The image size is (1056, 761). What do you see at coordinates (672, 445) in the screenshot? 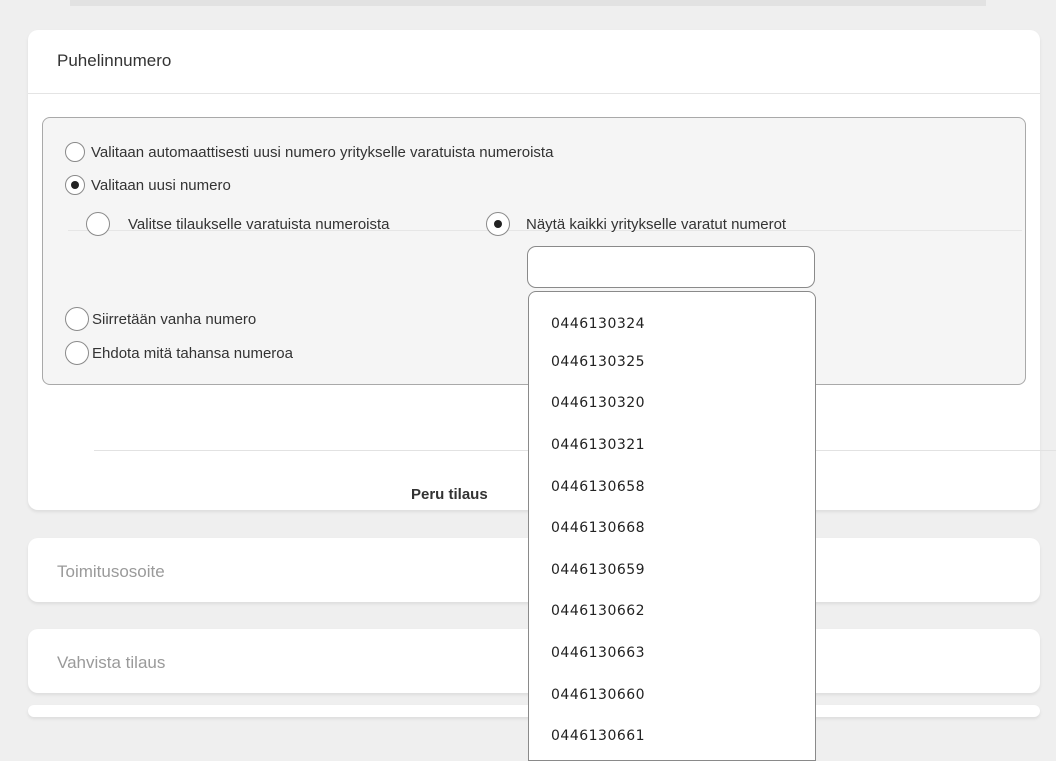
I see `dropdown-item: 0446130321` at bounding box center [672, 445].